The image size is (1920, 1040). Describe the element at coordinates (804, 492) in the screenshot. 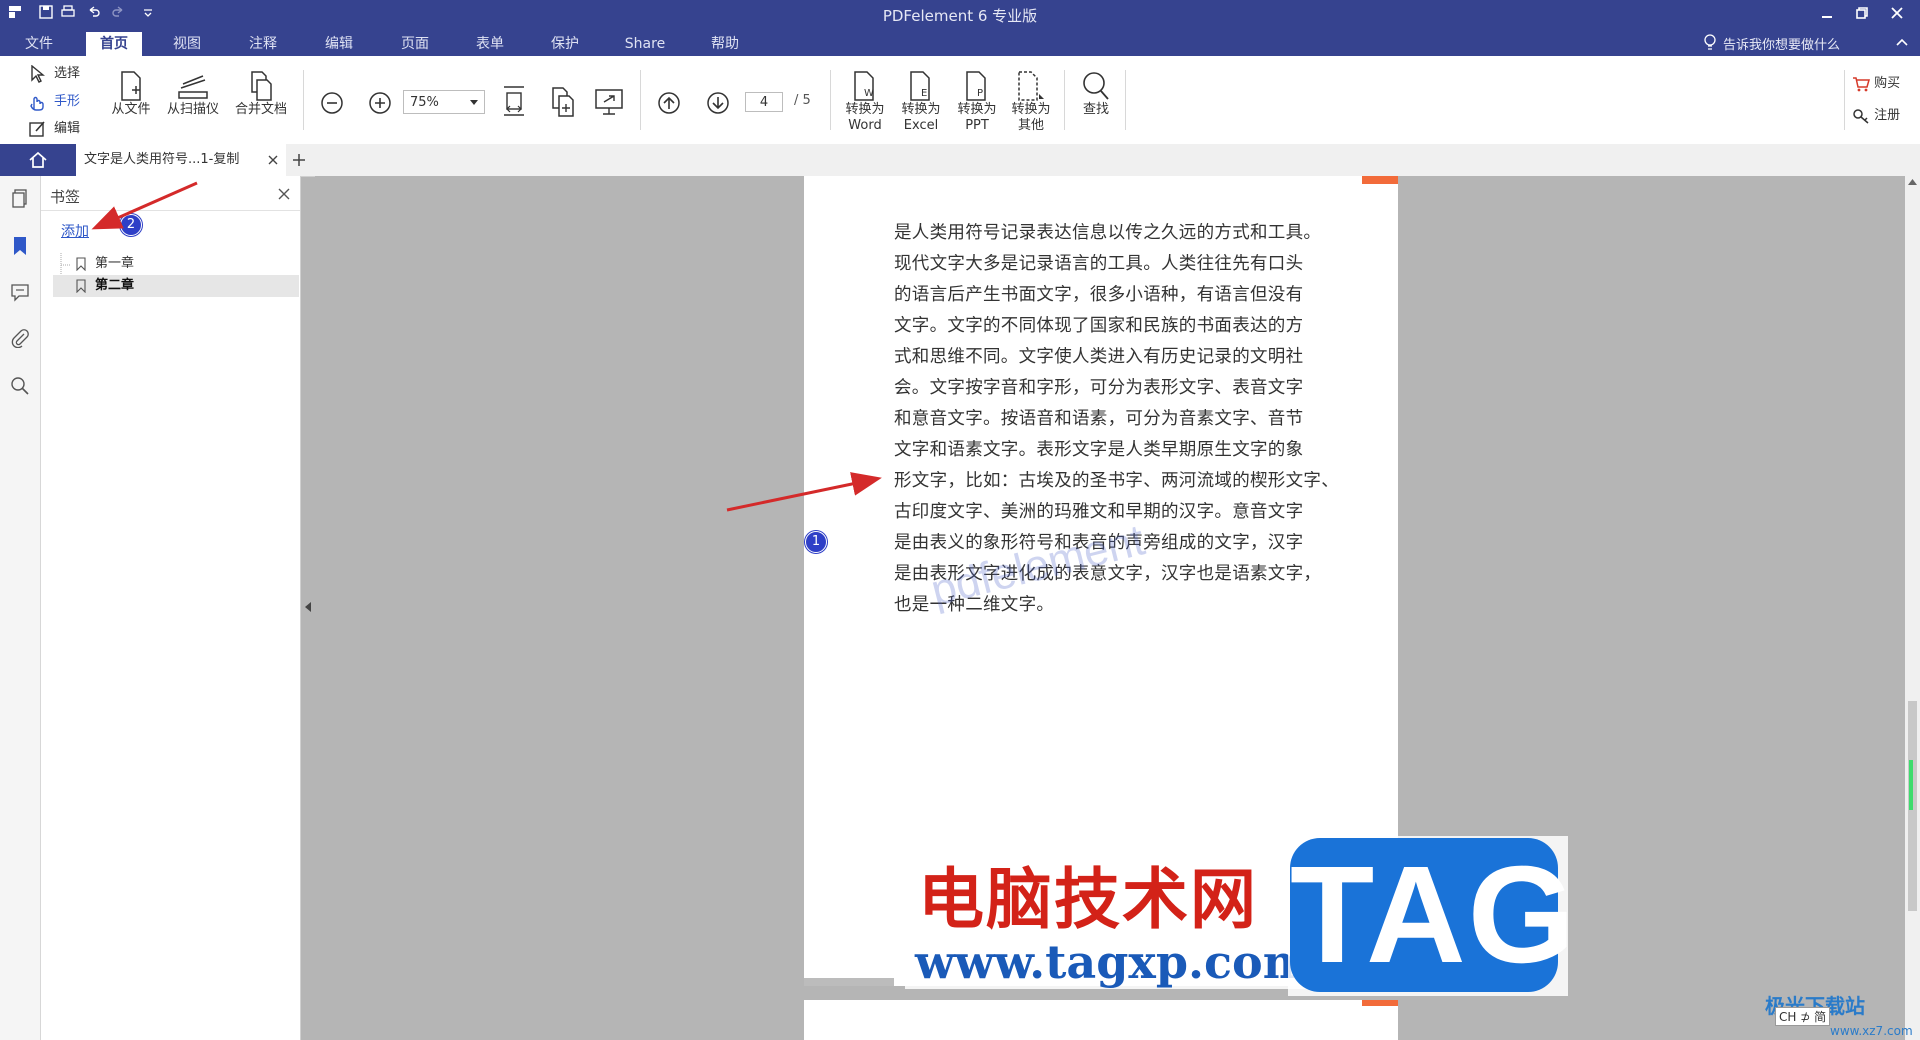

I see `arrow-to-page` at that location.